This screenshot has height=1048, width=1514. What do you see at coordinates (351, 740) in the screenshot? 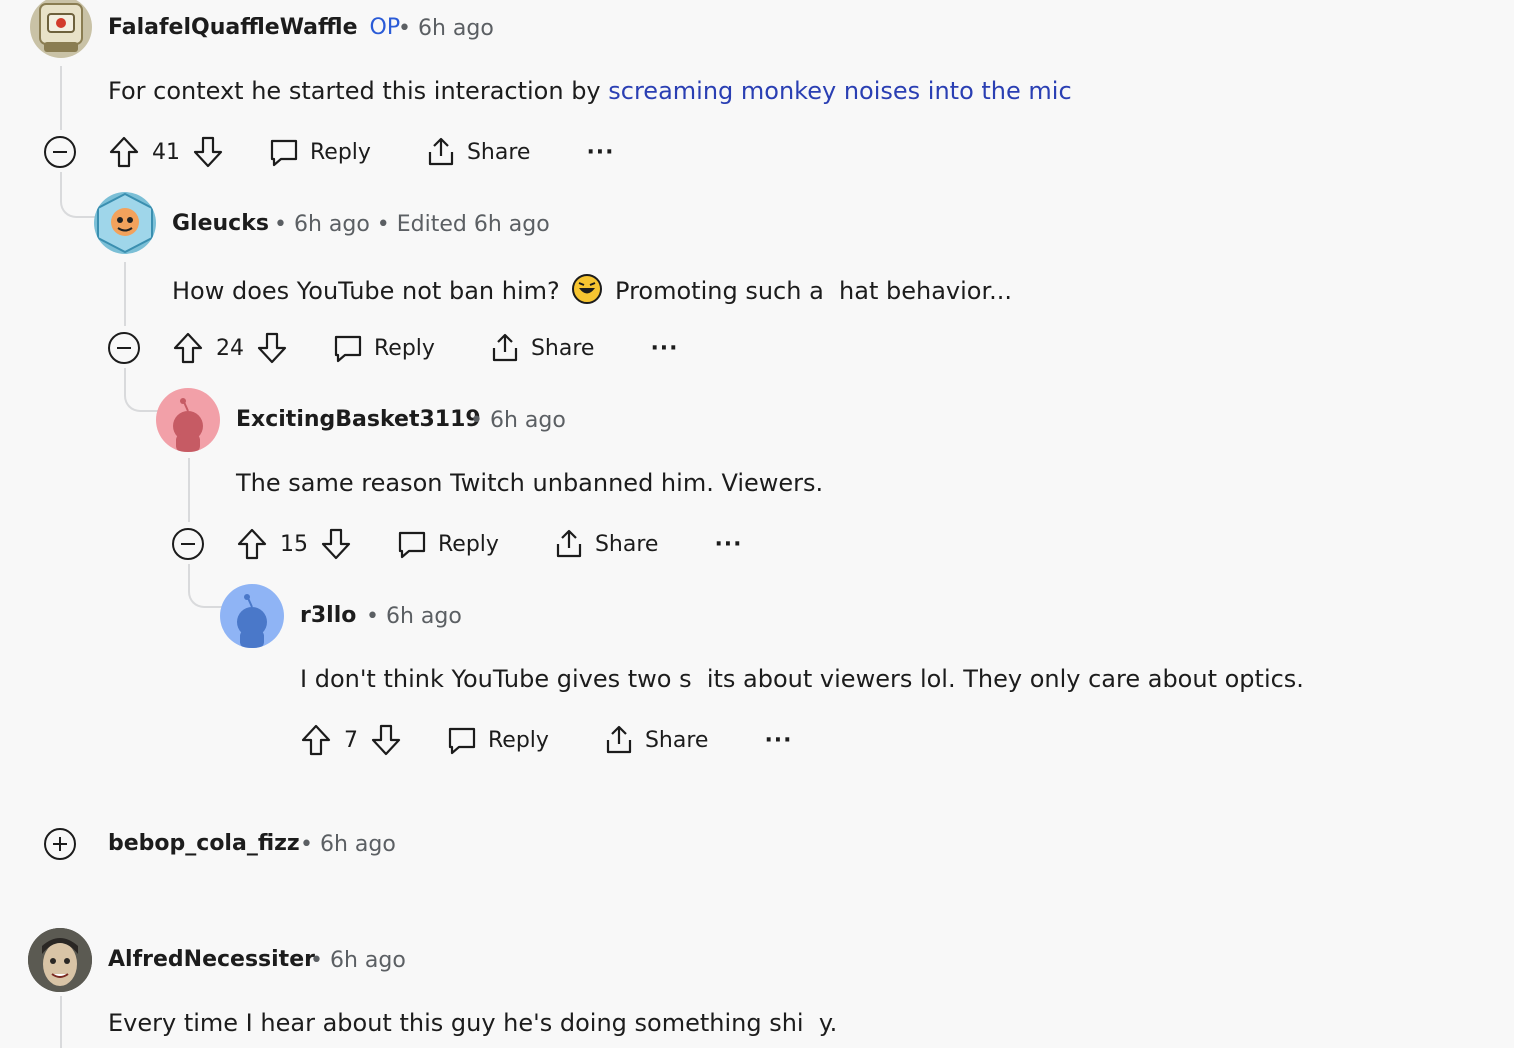
I see `vote-count: 7` at bounding box center [351, 740].